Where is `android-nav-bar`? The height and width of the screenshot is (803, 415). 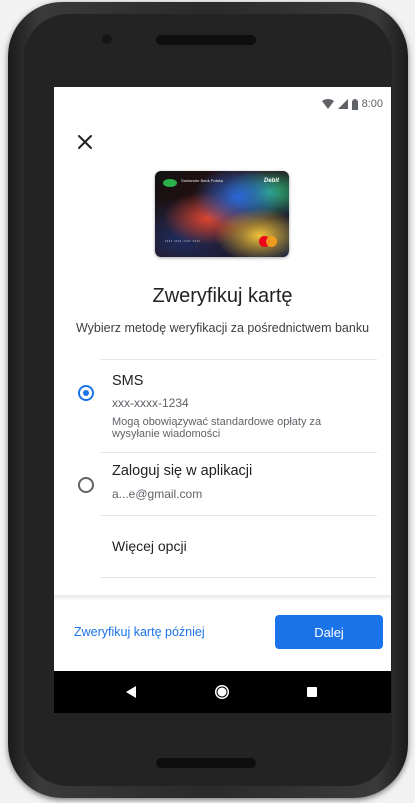 android-nav-bar is located at coordinates (222, 692).